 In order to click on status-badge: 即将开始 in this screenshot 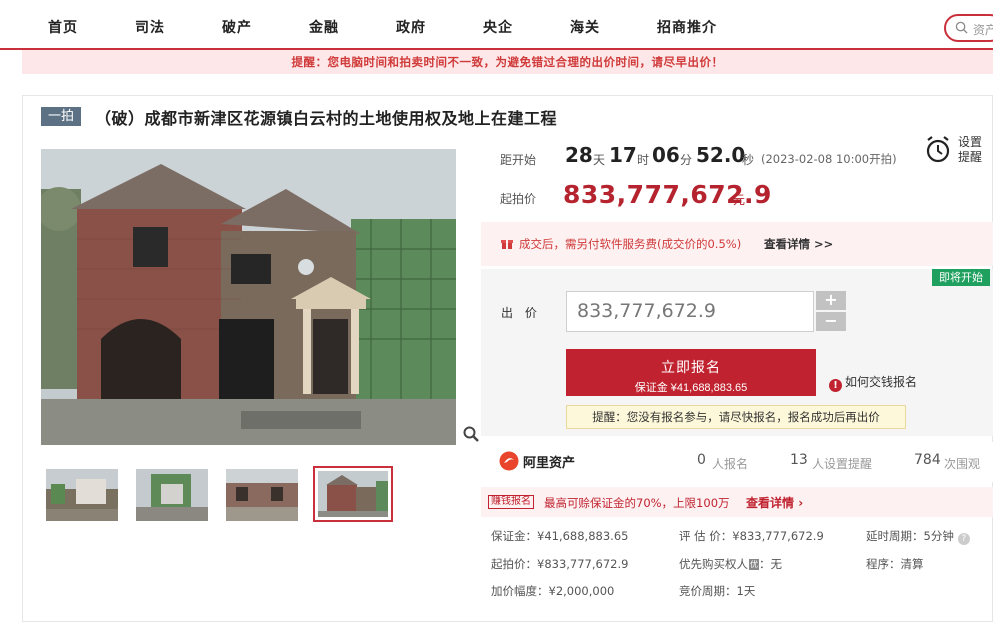, I will do `click(961, 277)`.